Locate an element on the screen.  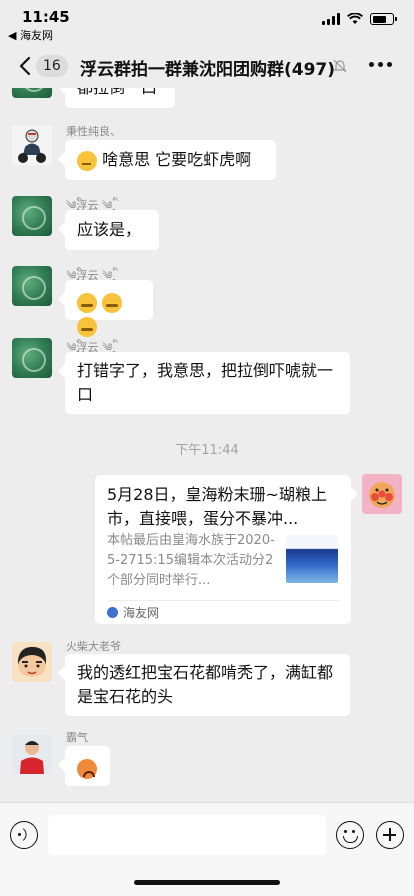
link-card-source: 海友网 is located at coordinates (133, 612).